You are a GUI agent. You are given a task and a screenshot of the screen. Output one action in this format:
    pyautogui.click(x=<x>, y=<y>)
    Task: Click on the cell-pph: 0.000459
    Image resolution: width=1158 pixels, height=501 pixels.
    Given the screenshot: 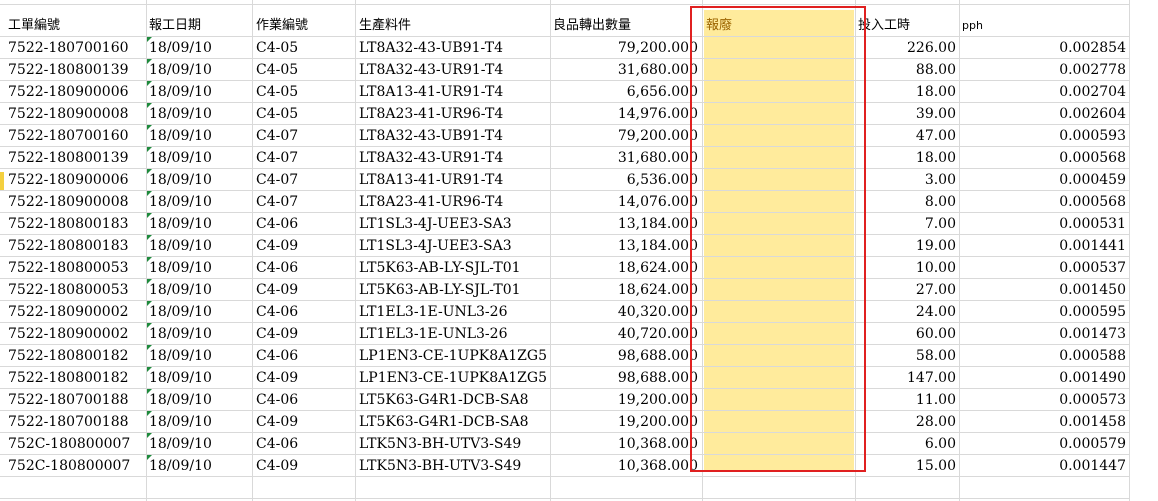 What is the action you would take?
    pyautogui.click(x=1045, y=180)
    